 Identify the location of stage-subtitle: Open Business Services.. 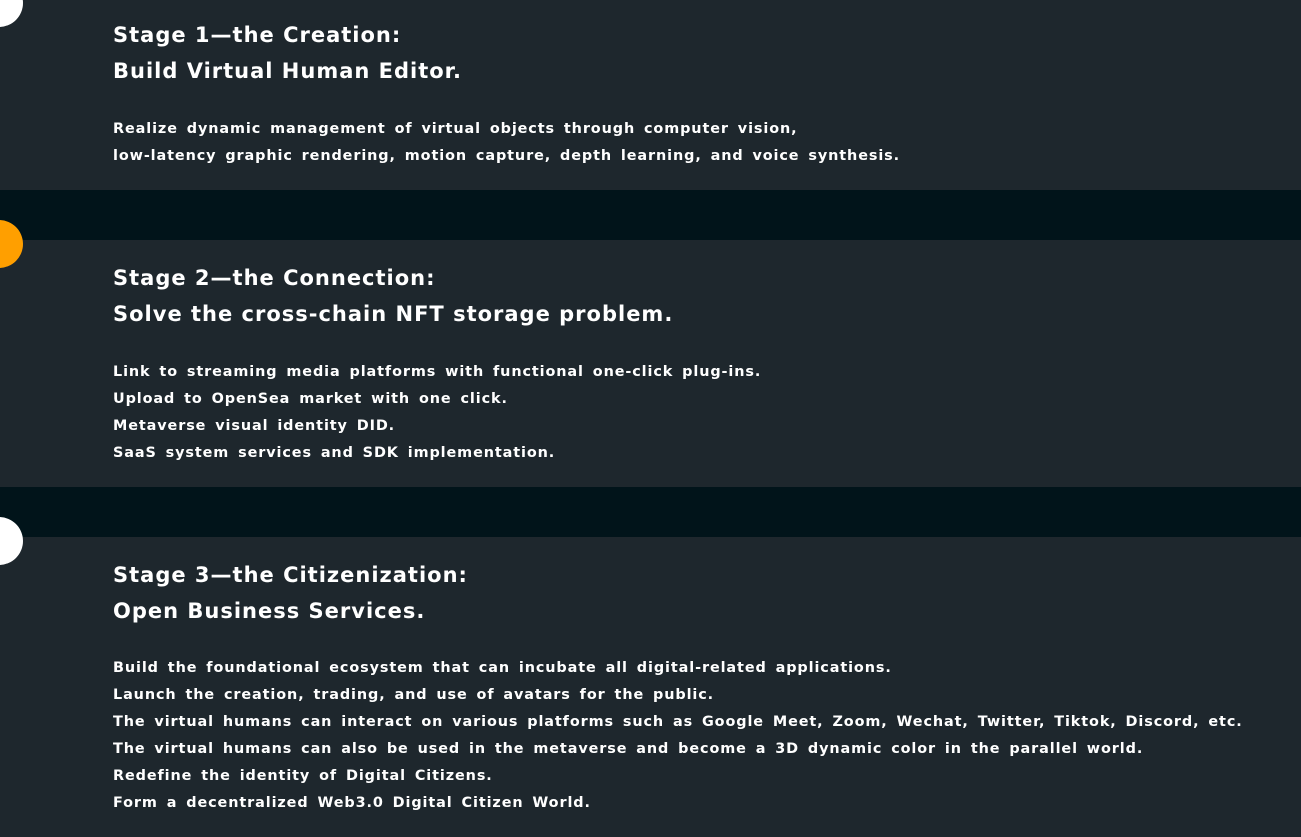
(269, 611).